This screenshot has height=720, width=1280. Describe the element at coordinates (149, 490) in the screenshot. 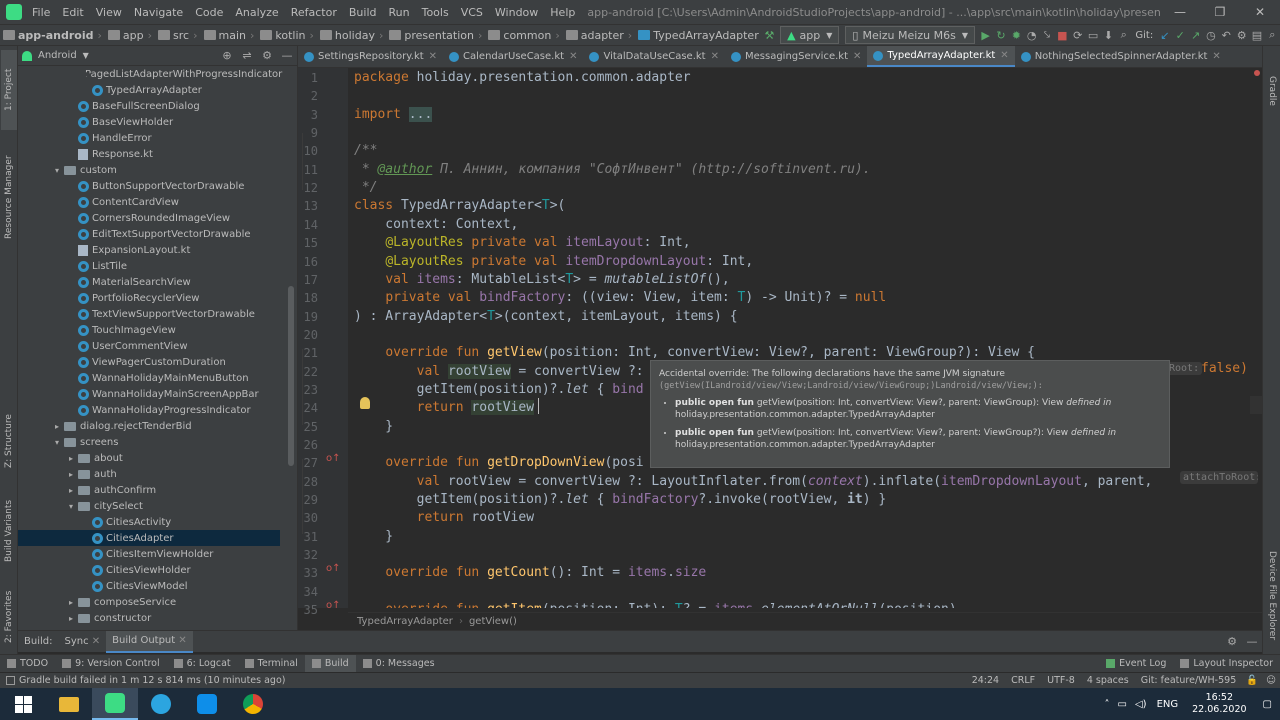

I see `tree-item: ▸ authConfirm` at that location.